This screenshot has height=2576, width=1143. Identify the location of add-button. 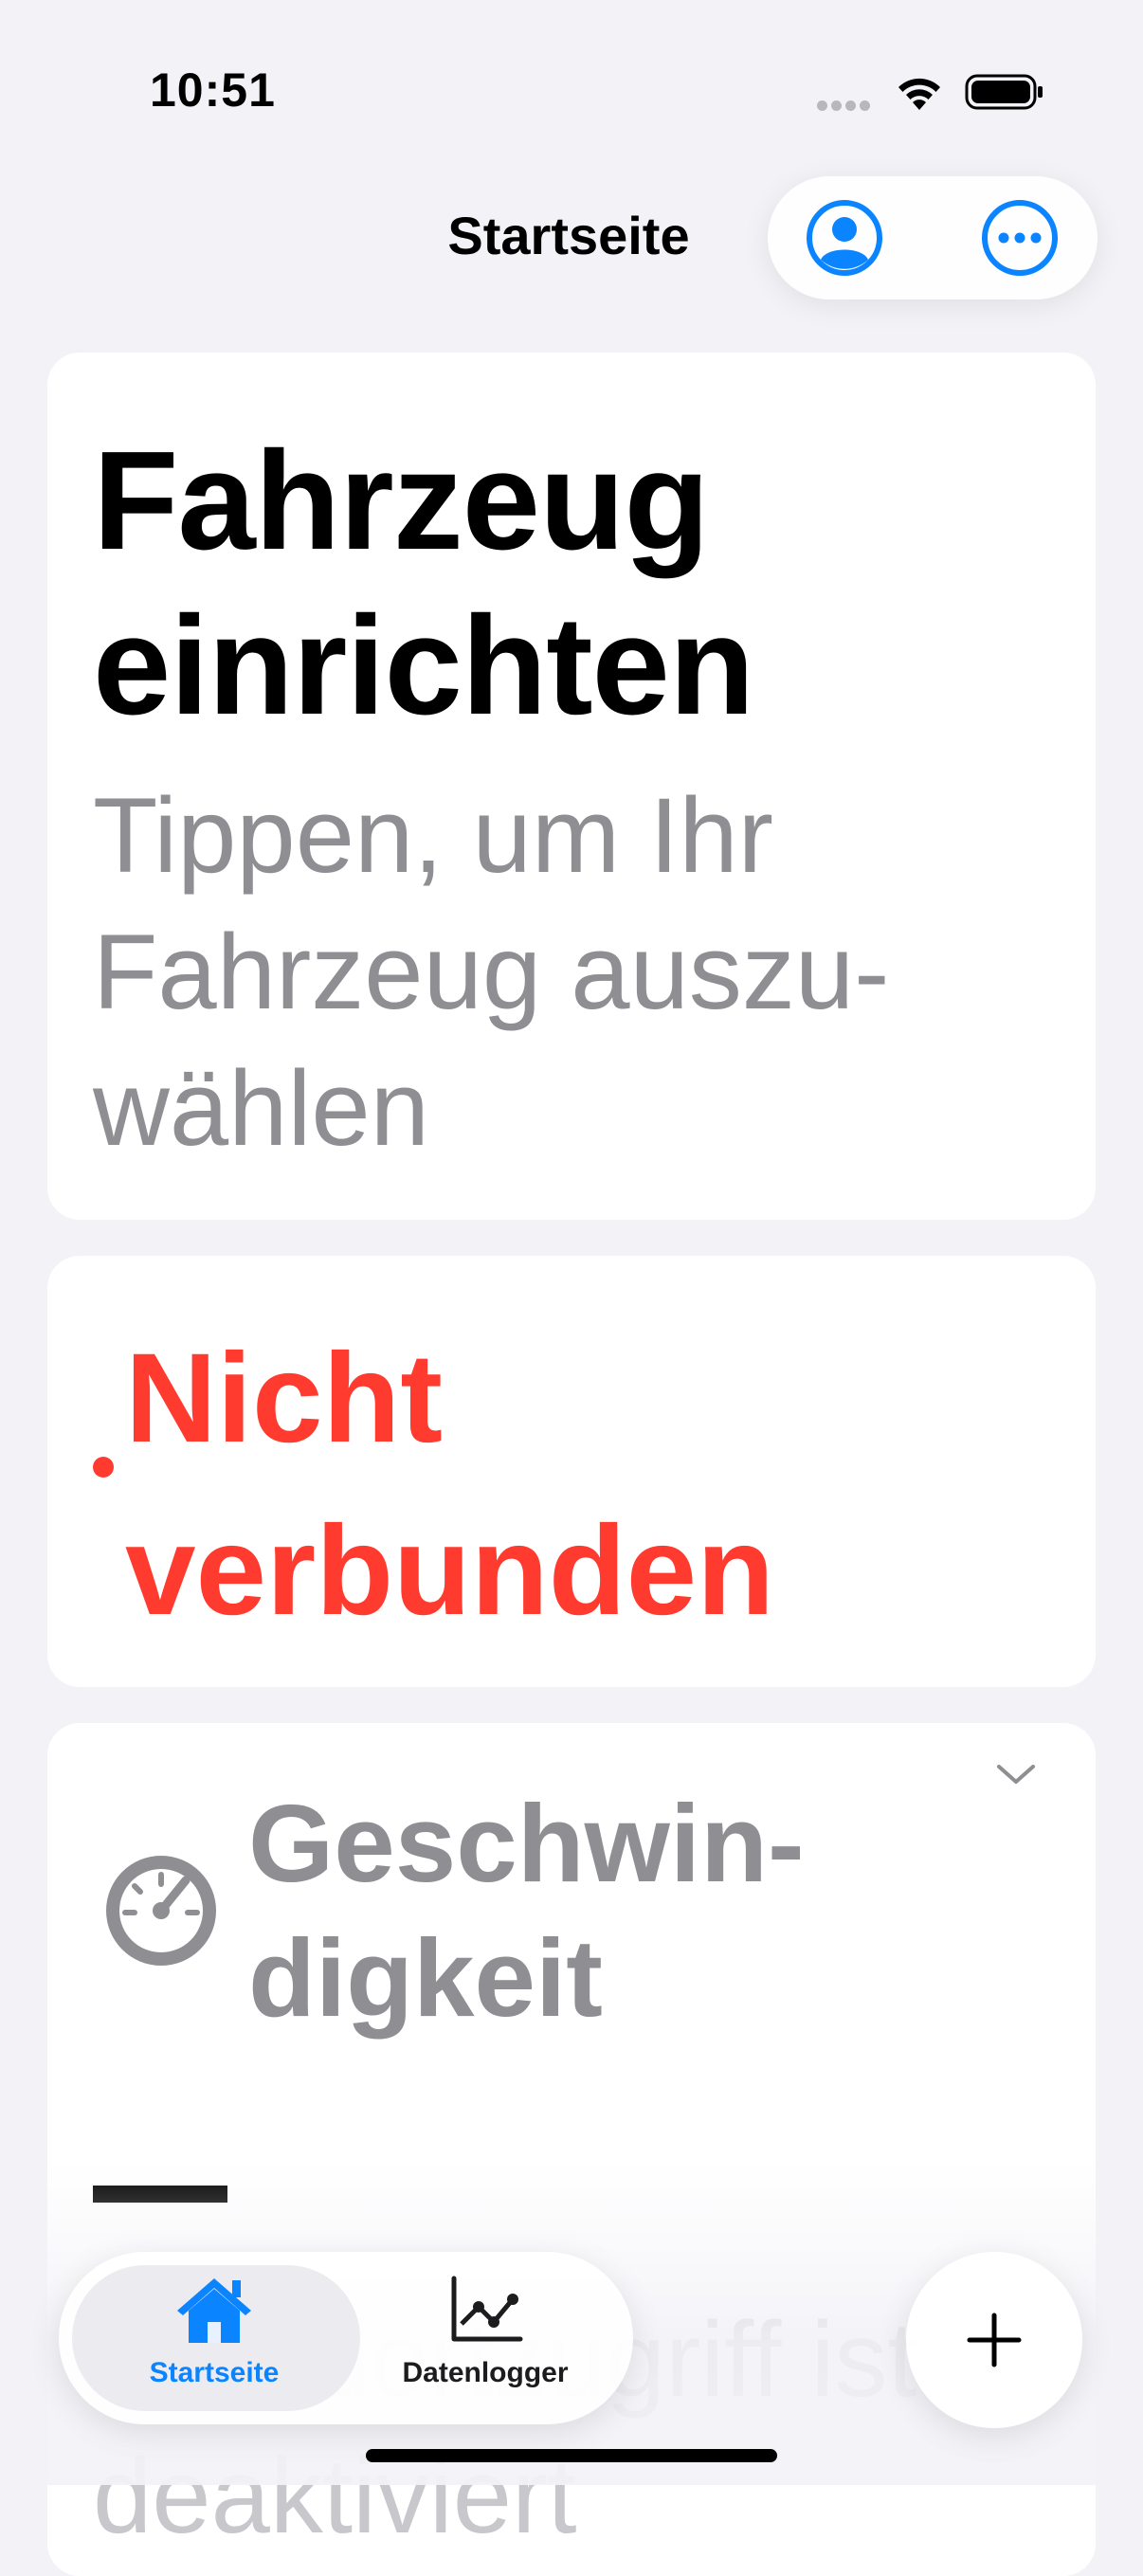
(994, 2340).